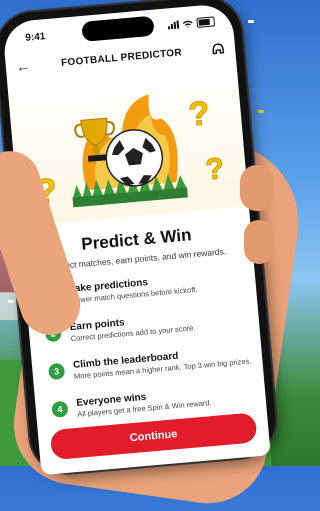 Image resolution: width=320 pixels, height=511 pixels. Describe the element at coordinates (35, 37) in the screenshot. I see `status-time: 9:41` at that location.